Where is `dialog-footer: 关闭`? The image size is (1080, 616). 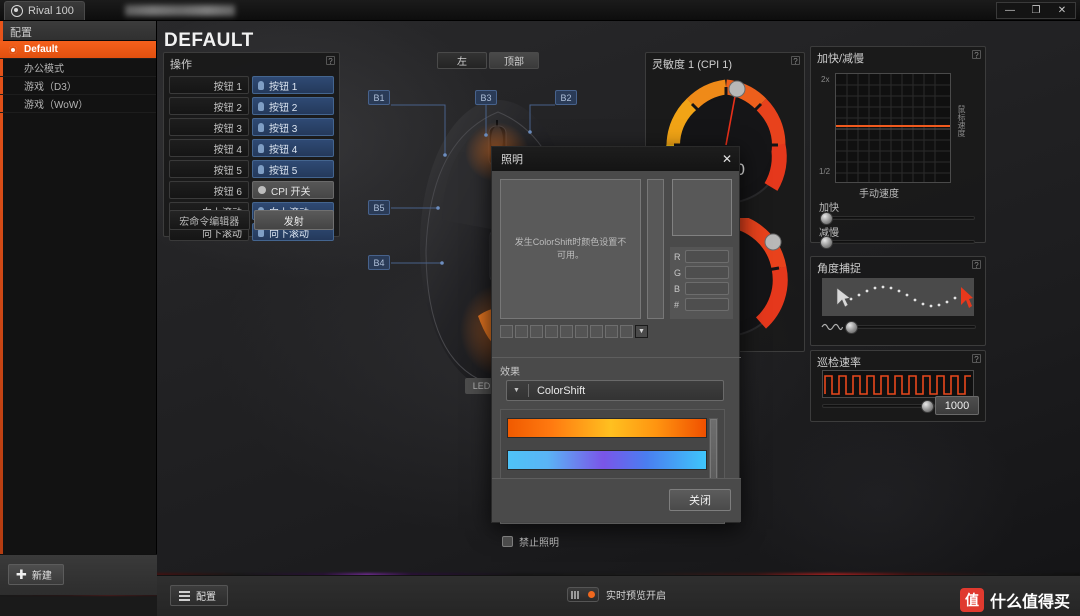 dialog-footer: 关闭 is located at coordinates (616, 500).